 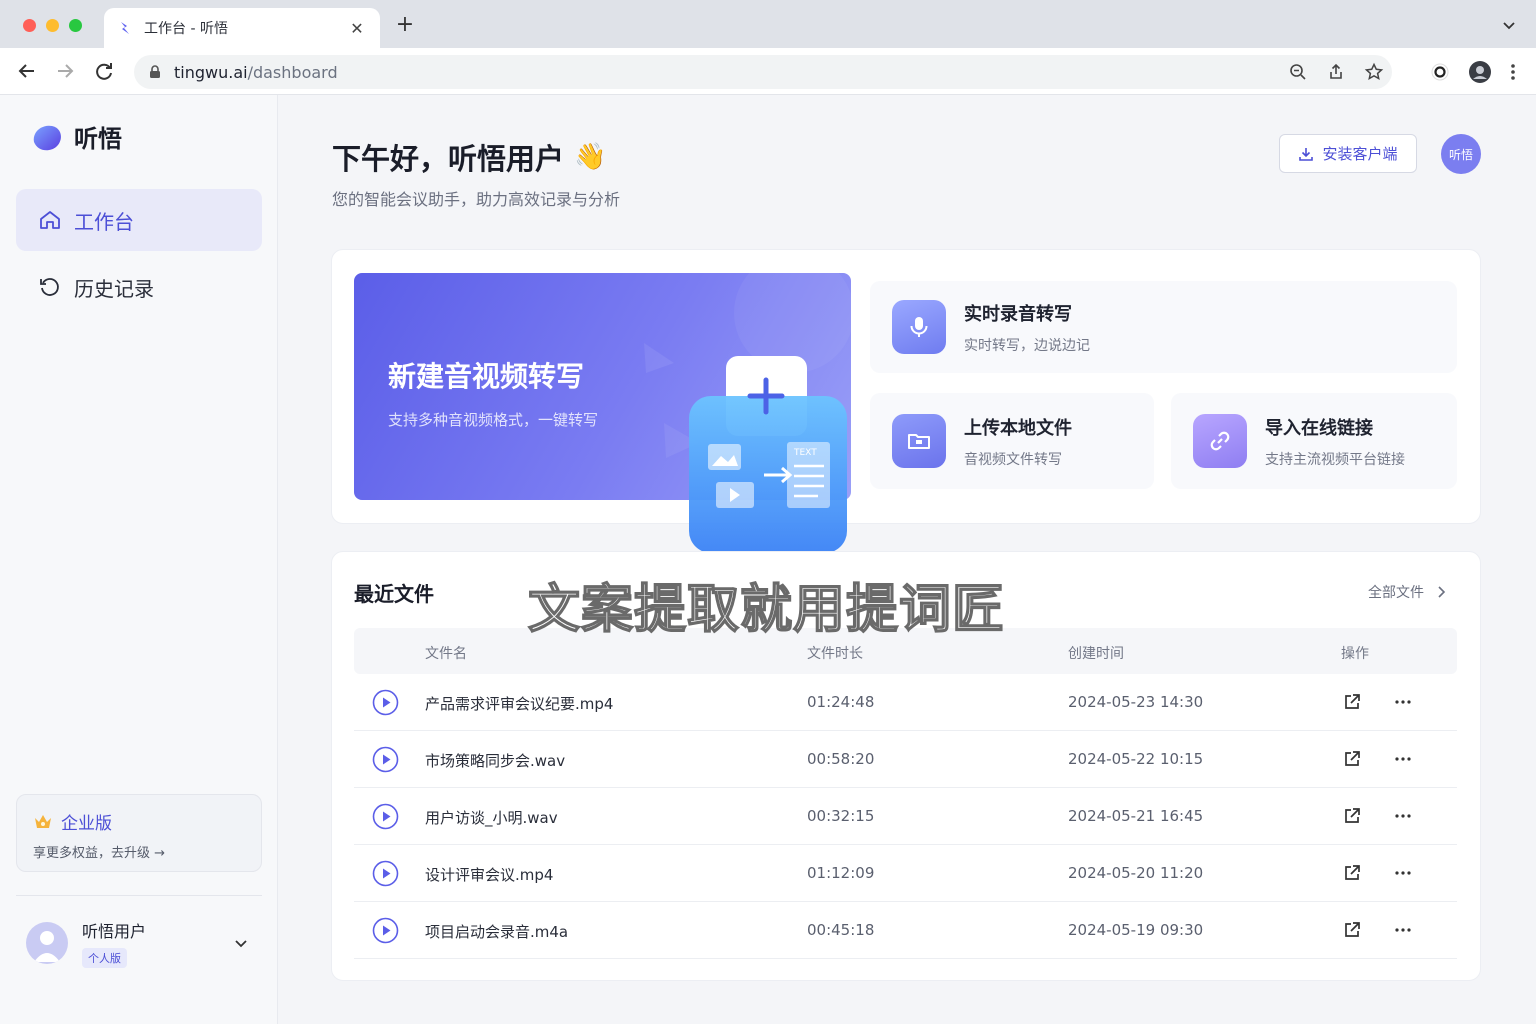 What do you see at coordinates (139, 833) in the screenshot?
I see `enterprise-upgrade-card: 企业版 享更多权益，去升级 →` at bounding box center [139, 833].